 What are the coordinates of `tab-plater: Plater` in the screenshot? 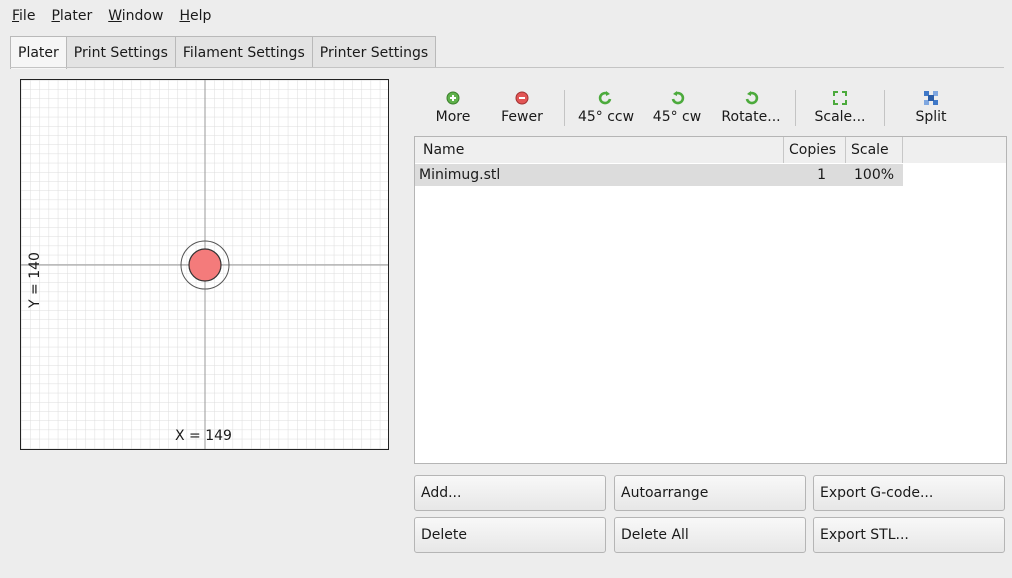 It's located at (38, 52).